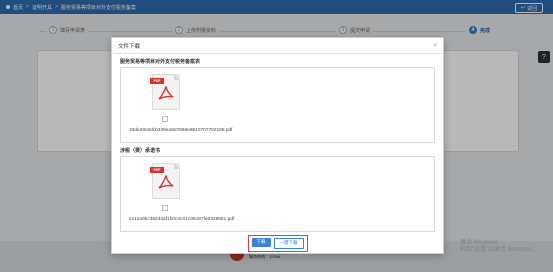 The width and height of the screenshot is (553, 272). Describe the element at coordinates (288, 243) in the screenshot. I see `download-all-button: 一键下载` at that location.